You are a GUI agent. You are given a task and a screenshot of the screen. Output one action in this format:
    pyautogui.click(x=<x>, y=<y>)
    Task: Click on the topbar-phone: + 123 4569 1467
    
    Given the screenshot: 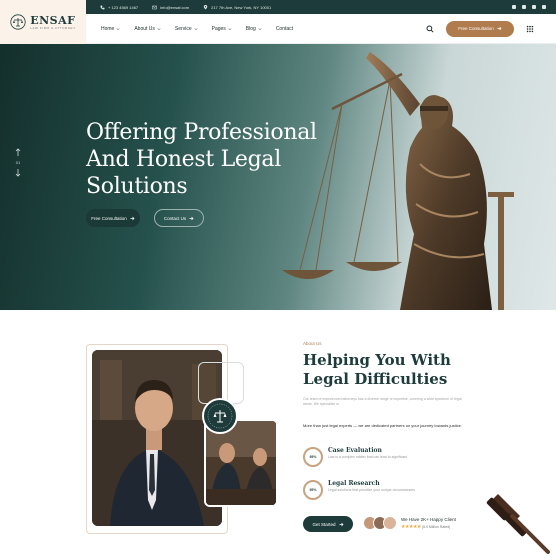 What is the action you would take?
    pyautogui.click(x=119, y=7)
    